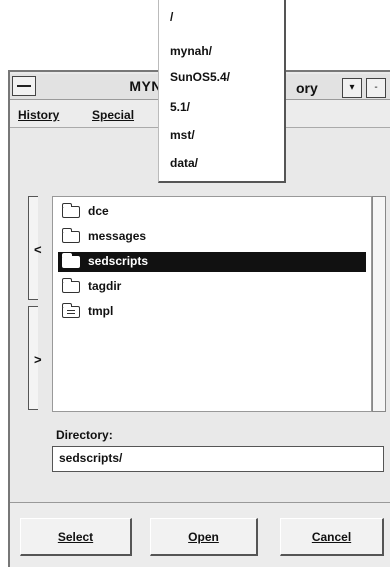 This screenshot has height=567, width=390. What do you see at coordinates (98, 211) in the screenshot?
I see `file-name: dce` at bounding box center [98, 211].